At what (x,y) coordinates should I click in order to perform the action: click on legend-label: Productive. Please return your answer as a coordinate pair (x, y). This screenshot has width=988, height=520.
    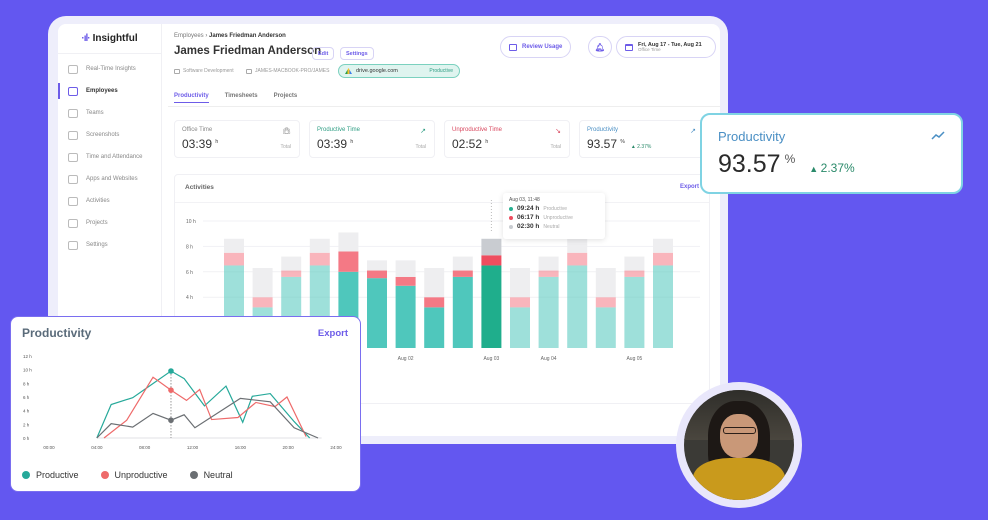
    Looking at the image, I should click on (57, 475).